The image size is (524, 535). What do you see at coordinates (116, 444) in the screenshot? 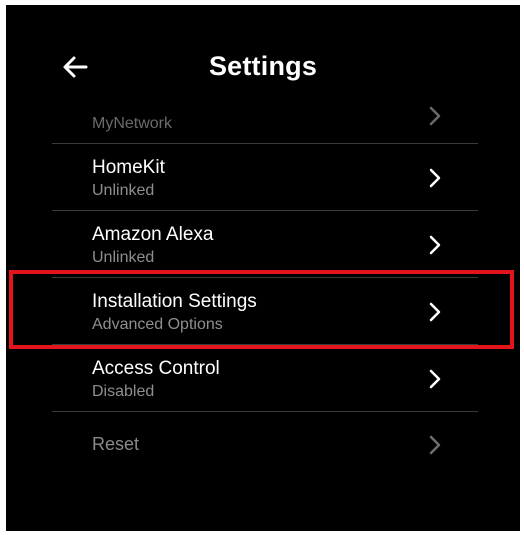
I see `list-item-title: Reset` at bounding box center [116, 444].